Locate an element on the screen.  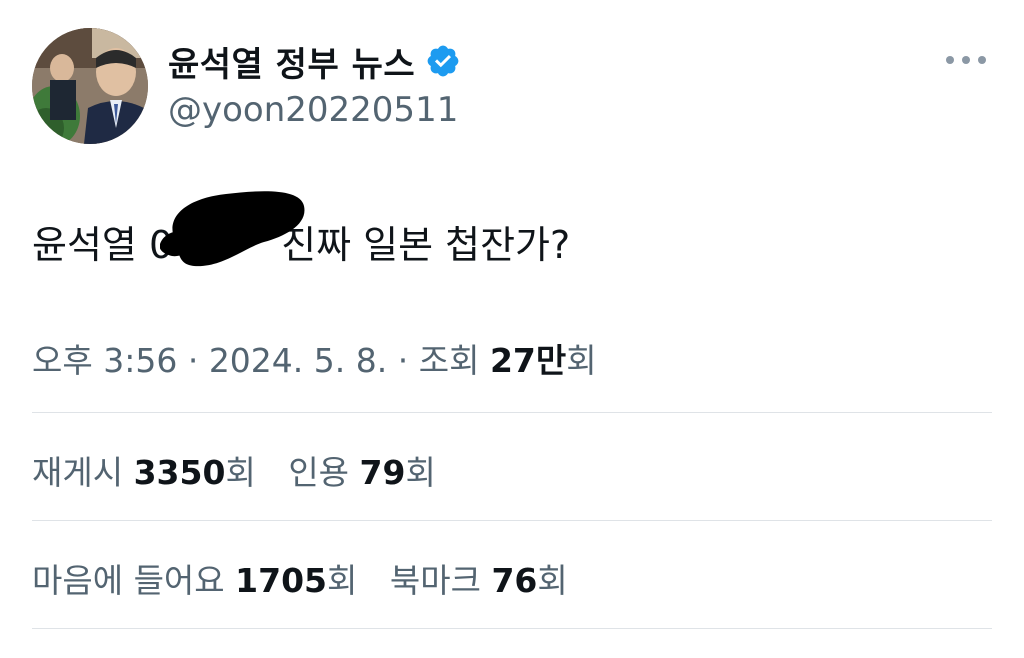
views-label: 조회 is located at coordinates (454, 360).